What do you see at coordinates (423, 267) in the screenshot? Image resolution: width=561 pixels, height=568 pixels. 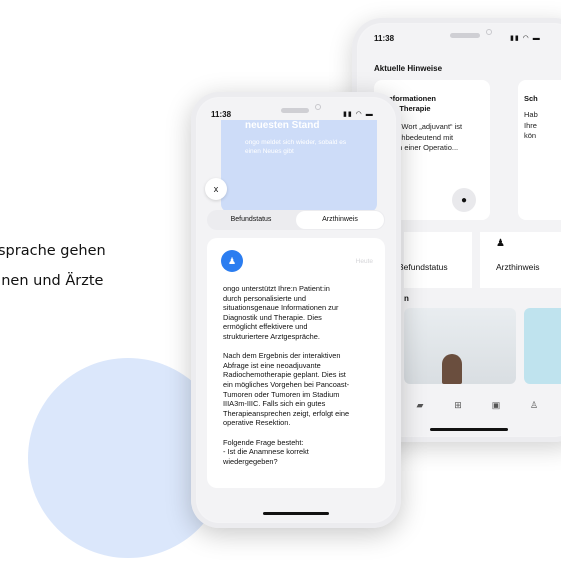 I see `tile-label: Befundstatus` at bounding box center [423, 267].